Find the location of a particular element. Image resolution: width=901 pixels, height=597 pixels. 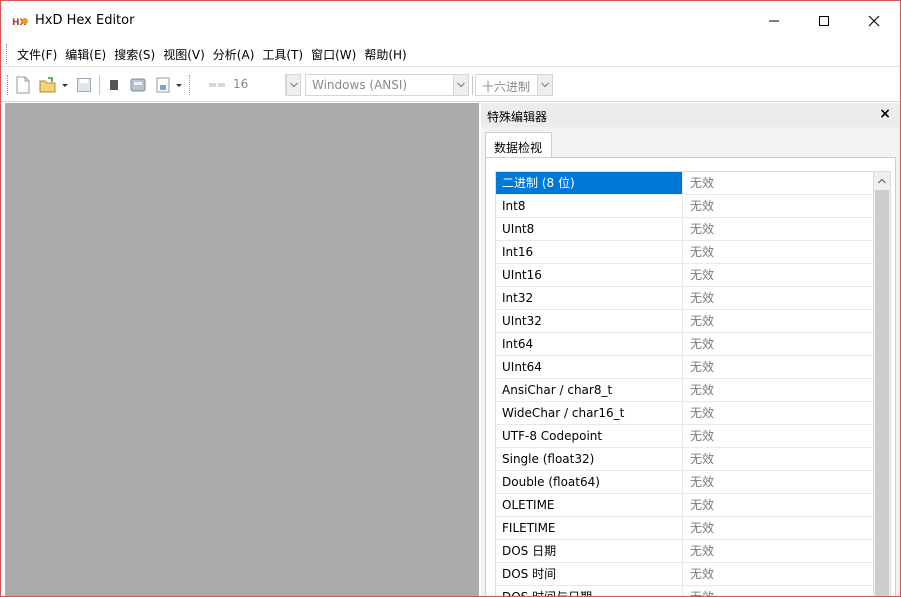

table-row: AnsiChar / char8_t 无效 is located at coordinates (684, 390).